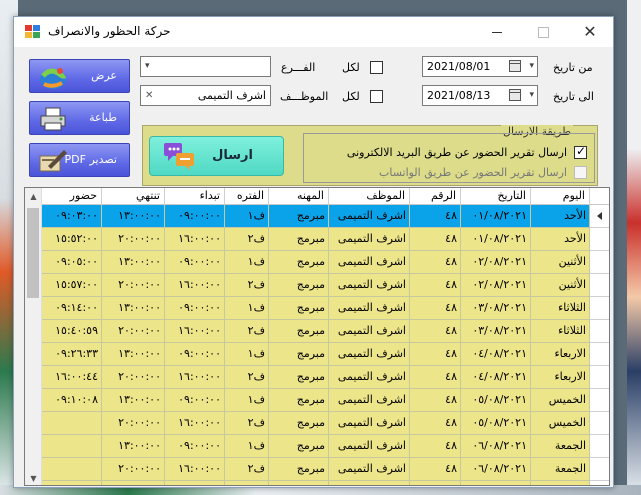  What do you see at coordinates (560, 400) in the screenshot?
I see `table-cell: الخميس` at bounding box center [560, 400].